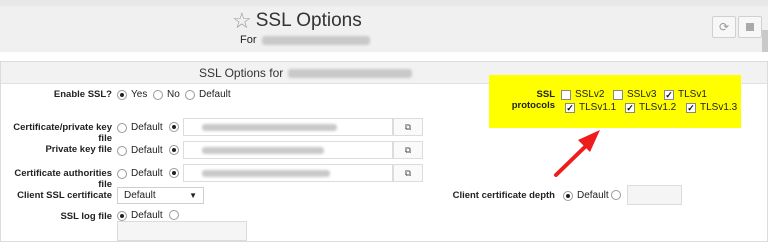 This screenshot has width=768, height=246. Describe the element at coordinates (62, 133) in the screenshot. I see `cert-file-label: Certificate/private key file` at that location.